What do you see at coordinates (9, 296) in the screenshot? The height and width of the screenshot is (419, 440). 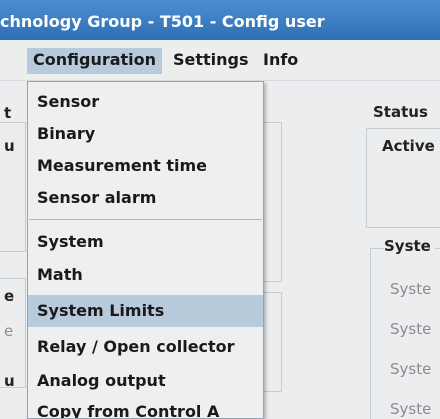 I see `left-fragment-3: e` at bounding box center [9, 296].